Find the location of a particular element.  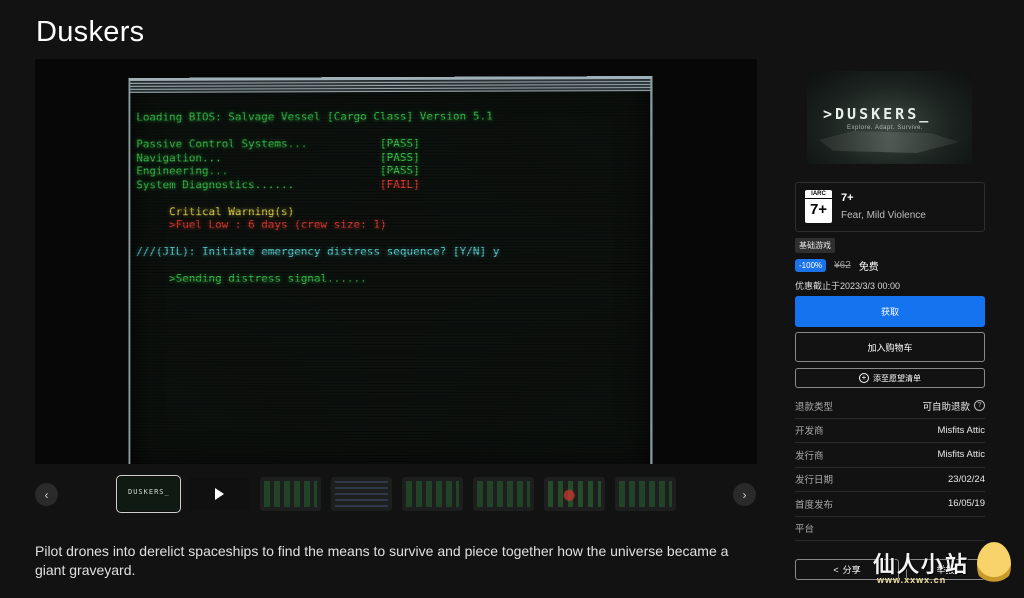

base-game-badge: 基础游戏 is located at coordinates (815, 245).